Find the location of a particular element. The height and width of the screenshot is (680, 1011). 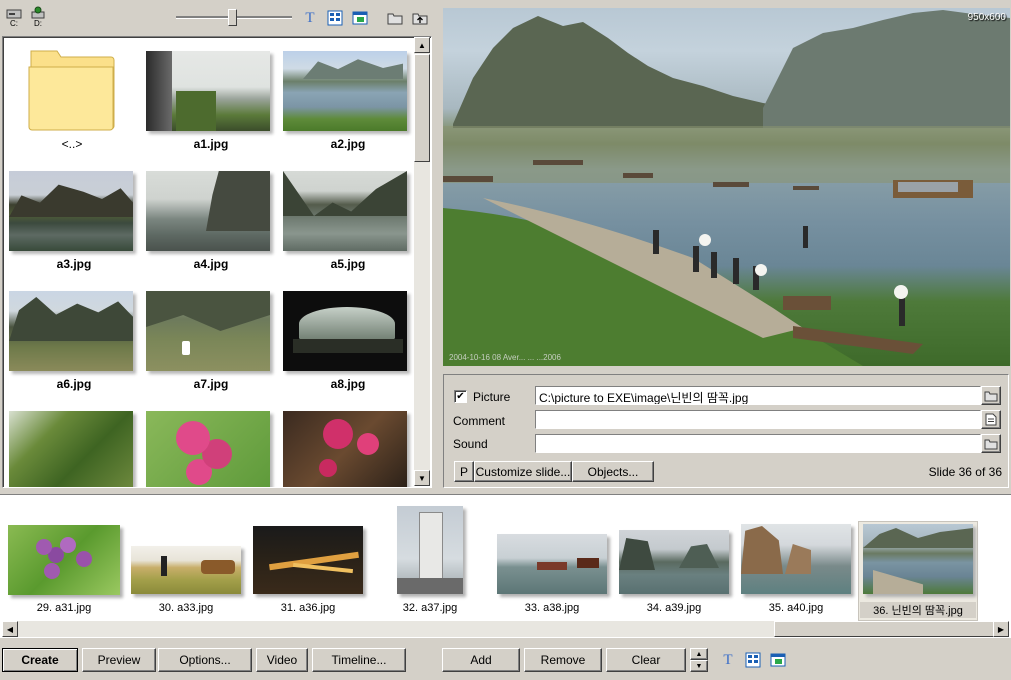

picture-checkbox: ✔ is located at coordinates (460, 396).